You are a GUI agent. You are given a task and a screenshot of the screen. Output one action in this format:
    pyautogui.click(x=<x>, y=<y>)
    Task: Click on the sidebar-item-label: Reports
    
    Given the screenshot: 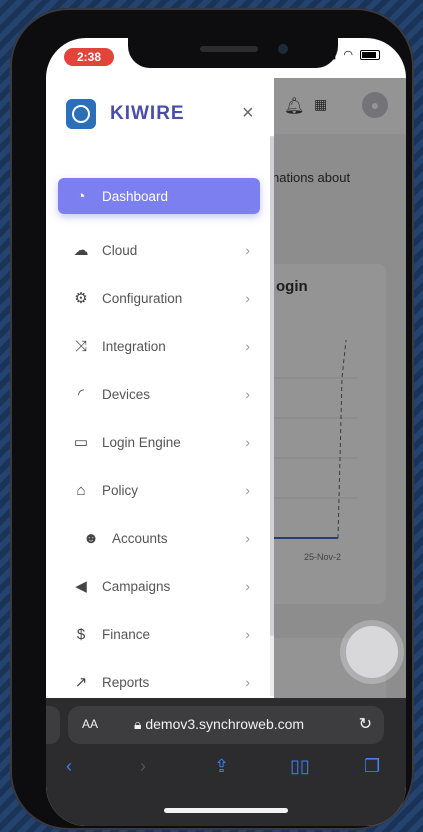 What is the action you would take?
    pyautogui.click(x=126, y=682)
    